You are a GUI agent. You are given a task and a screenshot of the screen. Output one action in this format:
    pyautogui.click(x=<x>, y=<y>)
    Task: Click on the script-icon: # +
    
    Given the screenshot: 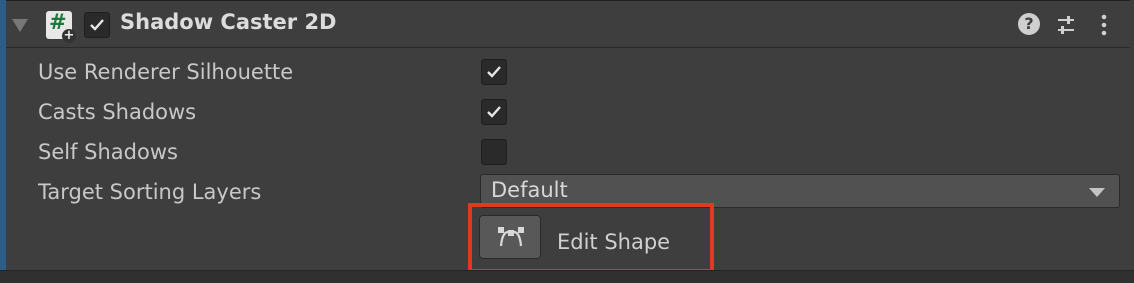 What is the action you would take?
    pyautogui.click(x=61, y=26)
    